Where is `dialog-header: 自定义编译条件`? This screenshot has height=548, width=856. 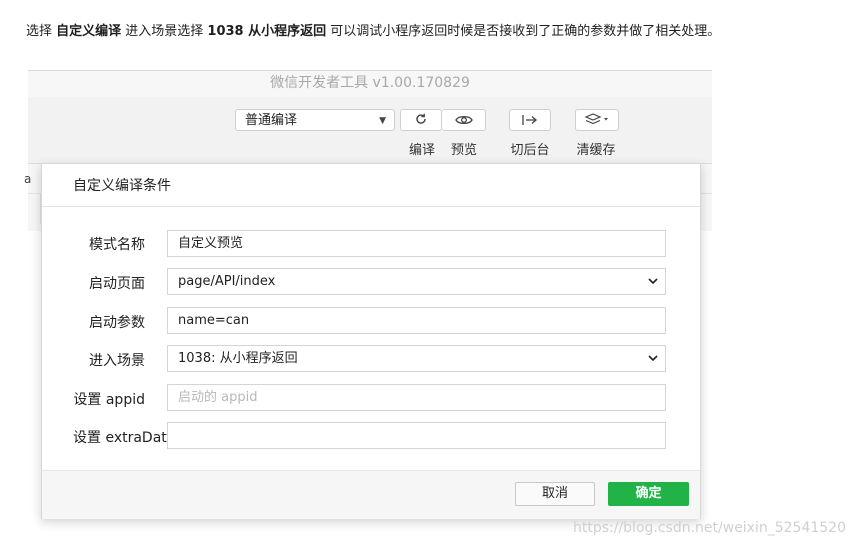 dialog-header: 自定义编译条件 is located at coordinates (371, 185).